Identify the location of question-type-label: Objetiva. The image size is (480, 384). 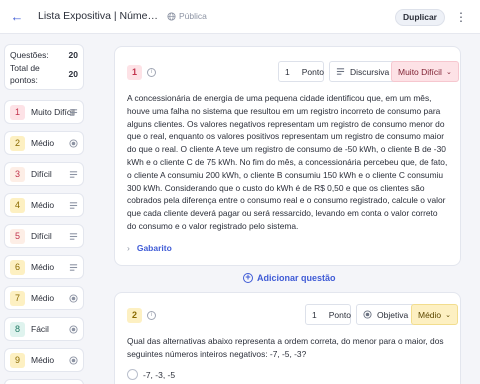
(393, 314).